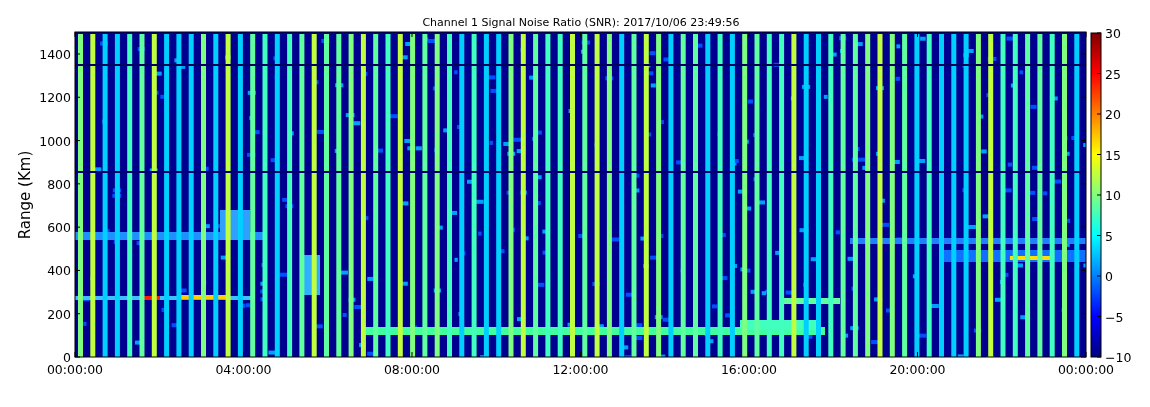 The image size is (1150, 407). I want to click on y-tick-label: 400, so click(59, 271).